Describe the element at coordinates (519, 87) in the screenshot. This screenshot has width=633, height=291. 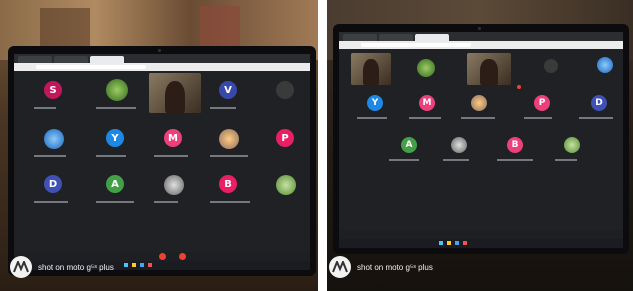
I see `mute-indicator-icon` at that location.